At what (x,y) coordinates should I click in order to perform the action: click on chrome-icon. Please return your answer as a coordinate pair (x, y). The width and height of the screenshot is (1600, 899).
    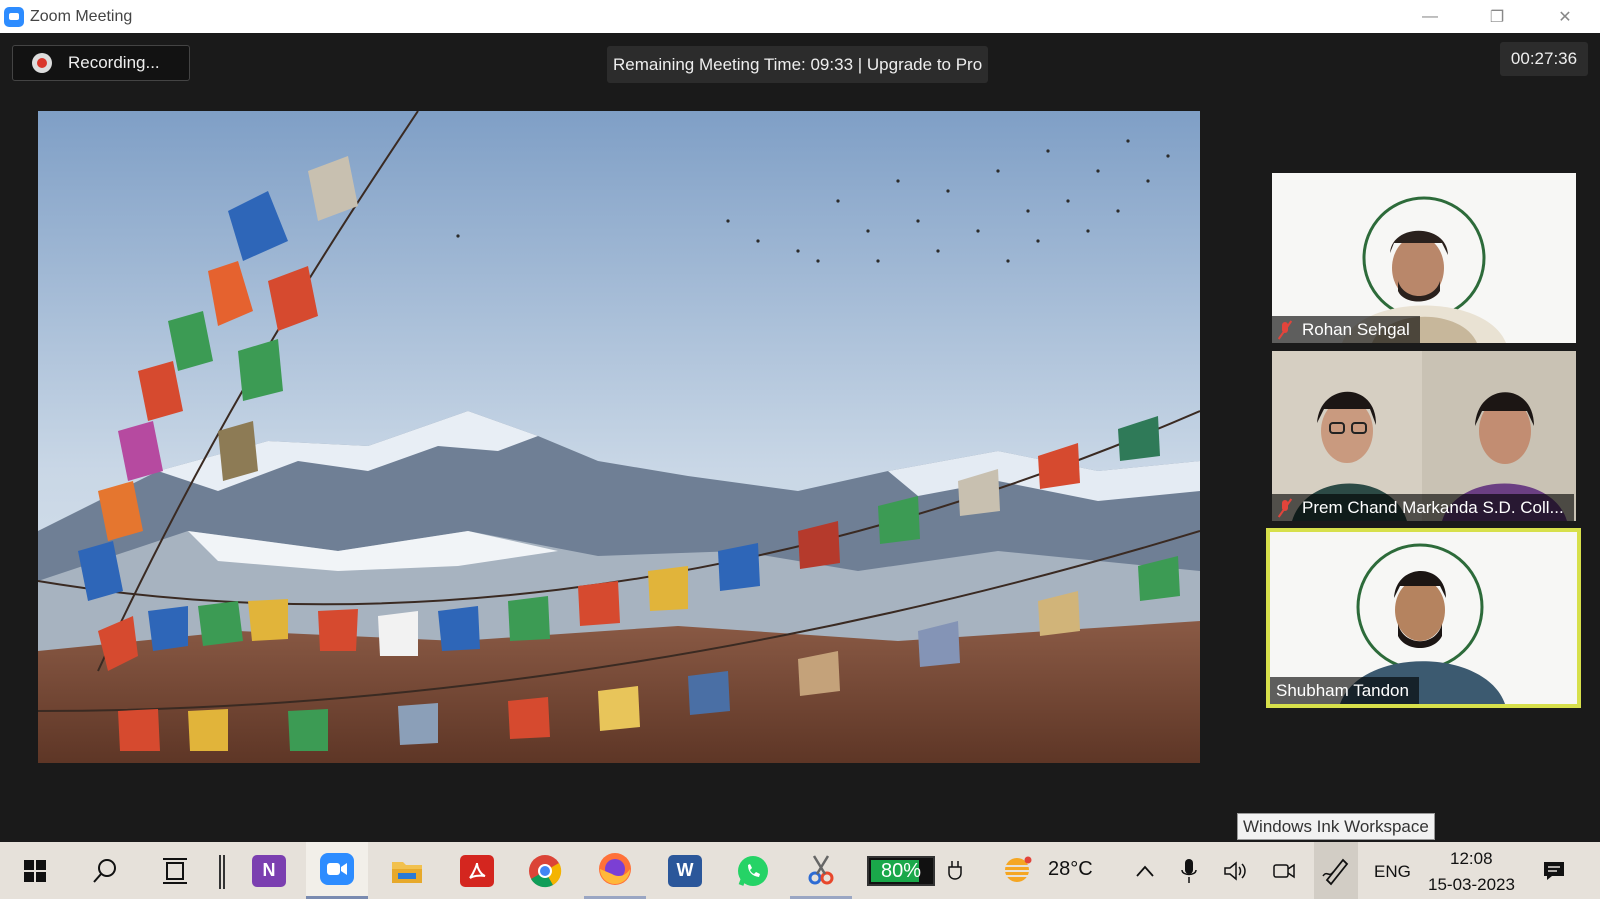
    Looking at the image, I should click on (545, 870).